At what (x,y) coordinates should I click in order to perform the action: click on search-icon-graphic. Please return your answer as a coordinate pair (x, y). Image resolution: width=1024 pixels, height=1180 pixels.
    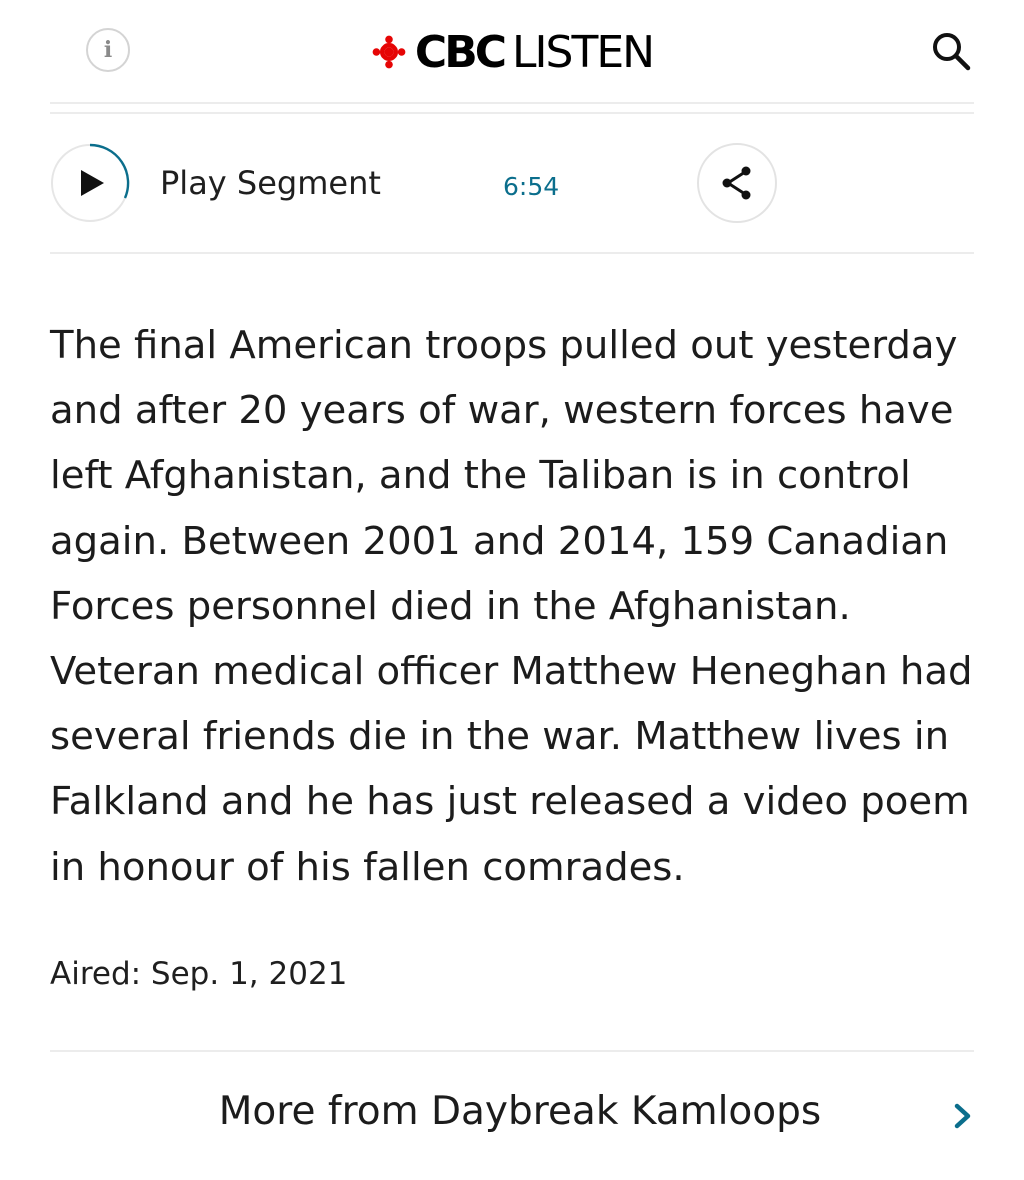
    Looking at the image, I should click on (952, 52).